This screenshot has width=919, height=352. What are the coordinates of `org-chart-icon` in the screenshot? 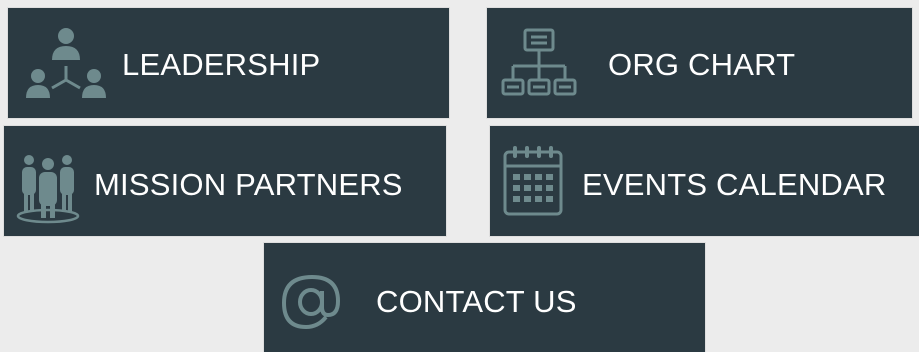 It's located at (539, 65).